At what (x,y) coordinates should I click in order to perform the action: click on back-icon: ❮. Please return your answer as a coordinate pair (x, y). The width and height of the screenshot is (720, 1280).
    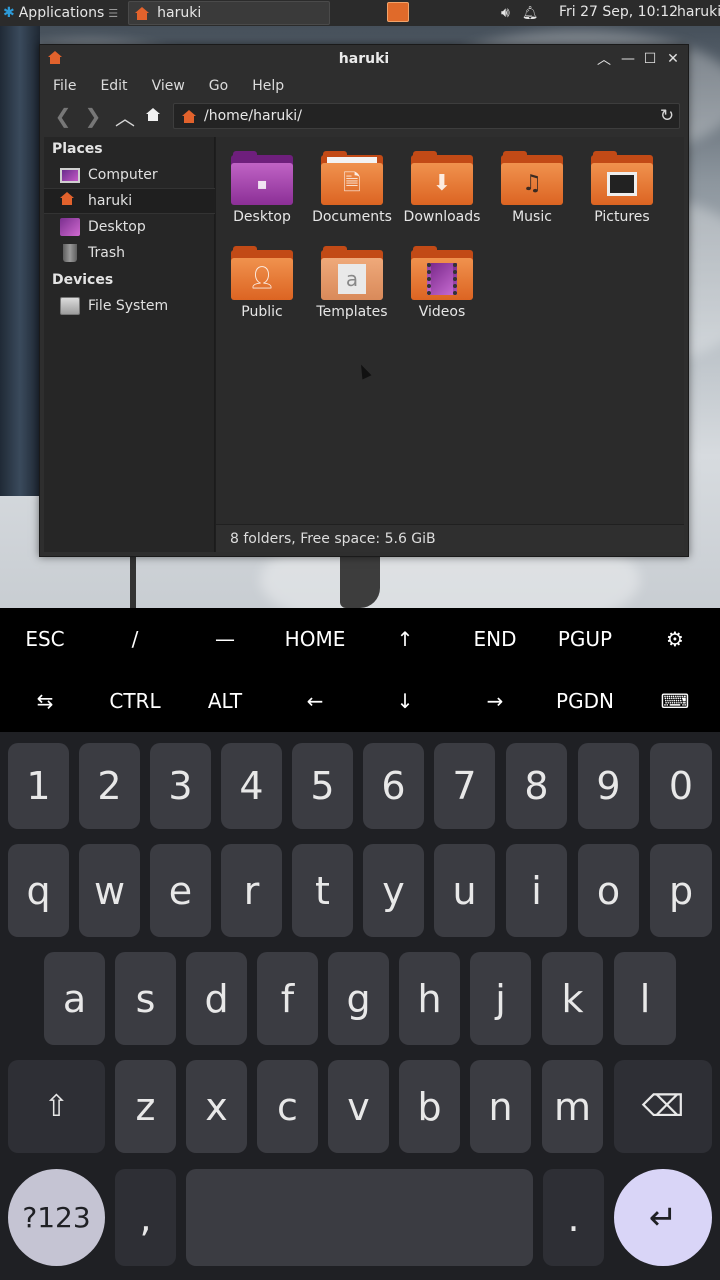
    Looking at the image, I should click on (63, 116).